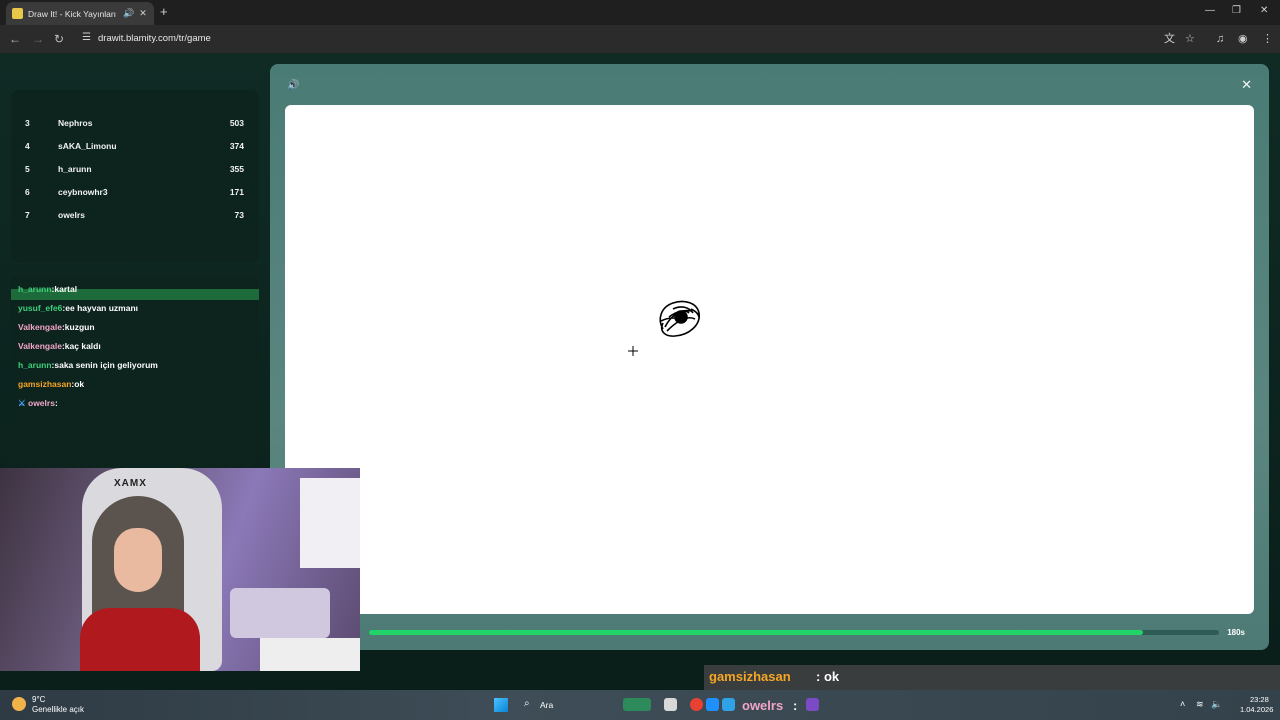 This screenshot has width=1280, height=720. Describe the element at coordinates (17, 13) in the screenshot. I see `favicon-icon` at that location.